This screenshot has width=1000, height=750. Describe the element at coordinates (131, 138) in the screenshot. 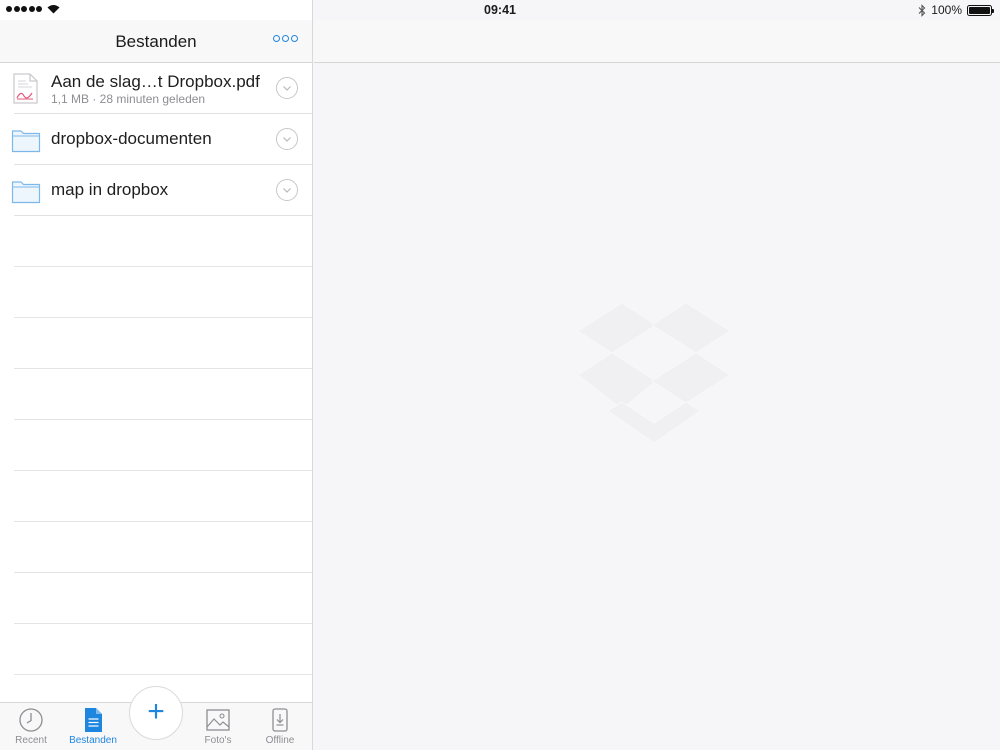

I see `folder-name: dropbox-documenten` at that location.